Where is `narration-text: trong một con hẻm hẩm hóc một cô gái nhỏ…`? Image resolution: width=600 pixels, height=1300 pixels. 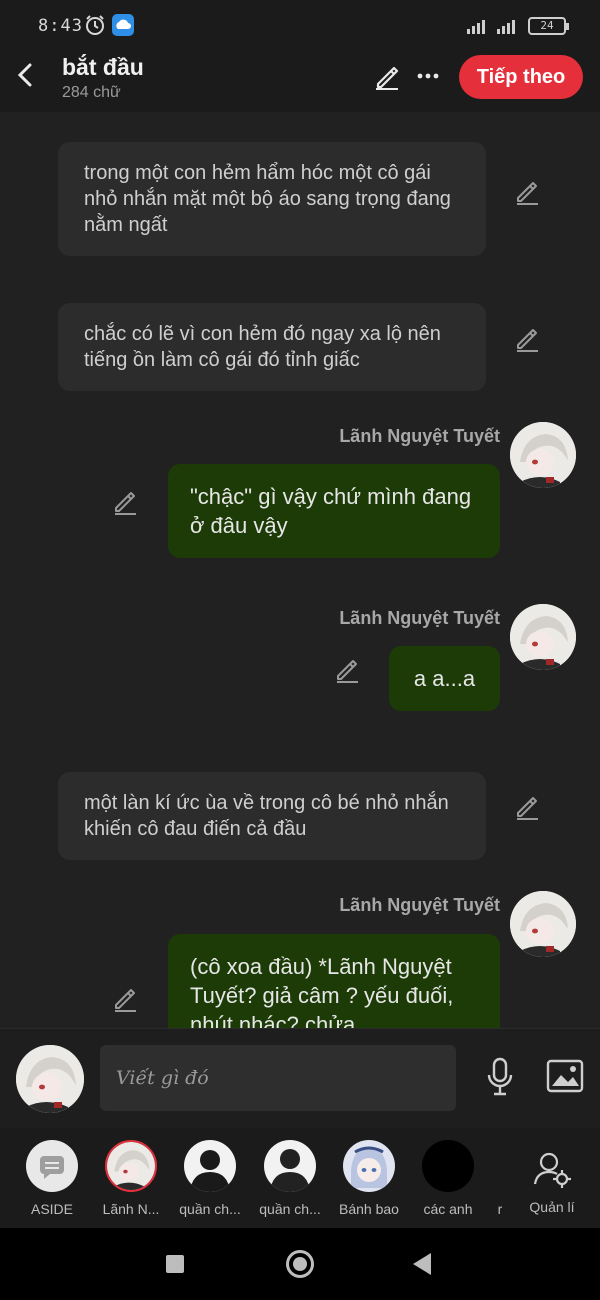 narration-text: trong một con hẻm hẩm hóc một cô gái nhỏ… is located at coordinates (267, 199).